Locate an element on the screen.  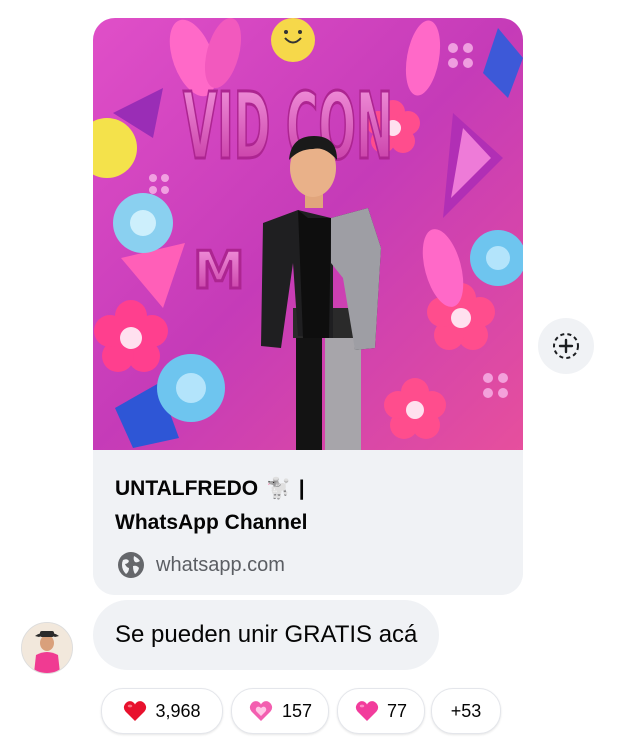
sender-avatar is located at coordinates (47, 648).